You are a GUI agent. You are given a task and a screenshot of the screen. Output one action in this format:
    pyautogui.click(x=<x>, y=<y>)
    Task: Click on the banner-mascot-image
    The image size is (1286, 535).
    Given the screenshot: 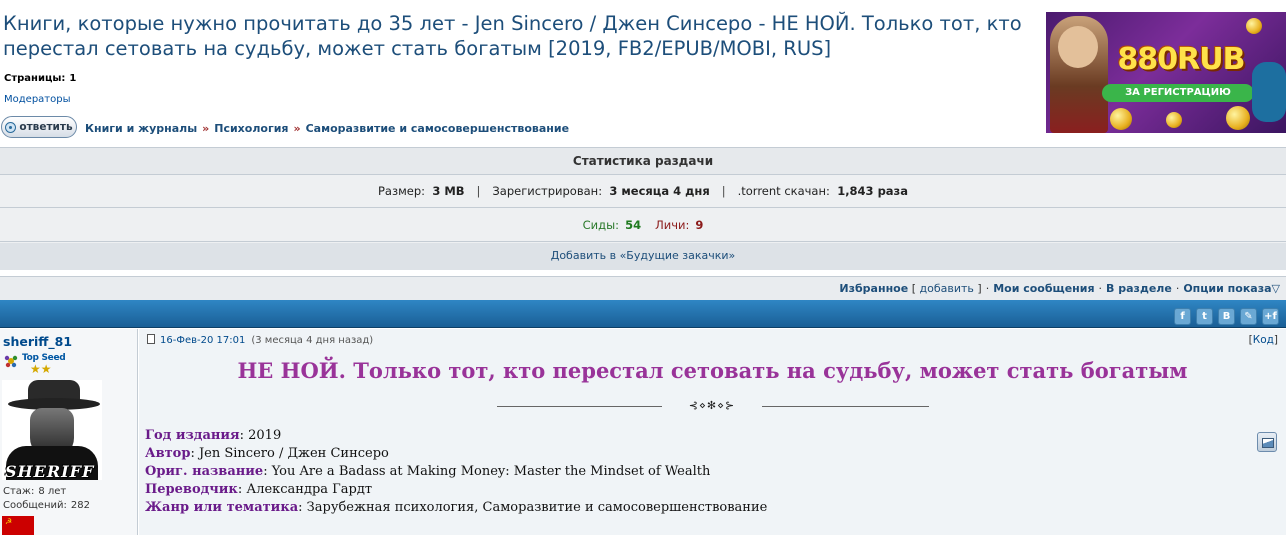 What is the action you would take?
    pyautogui.click(x=1269, y=92)
    